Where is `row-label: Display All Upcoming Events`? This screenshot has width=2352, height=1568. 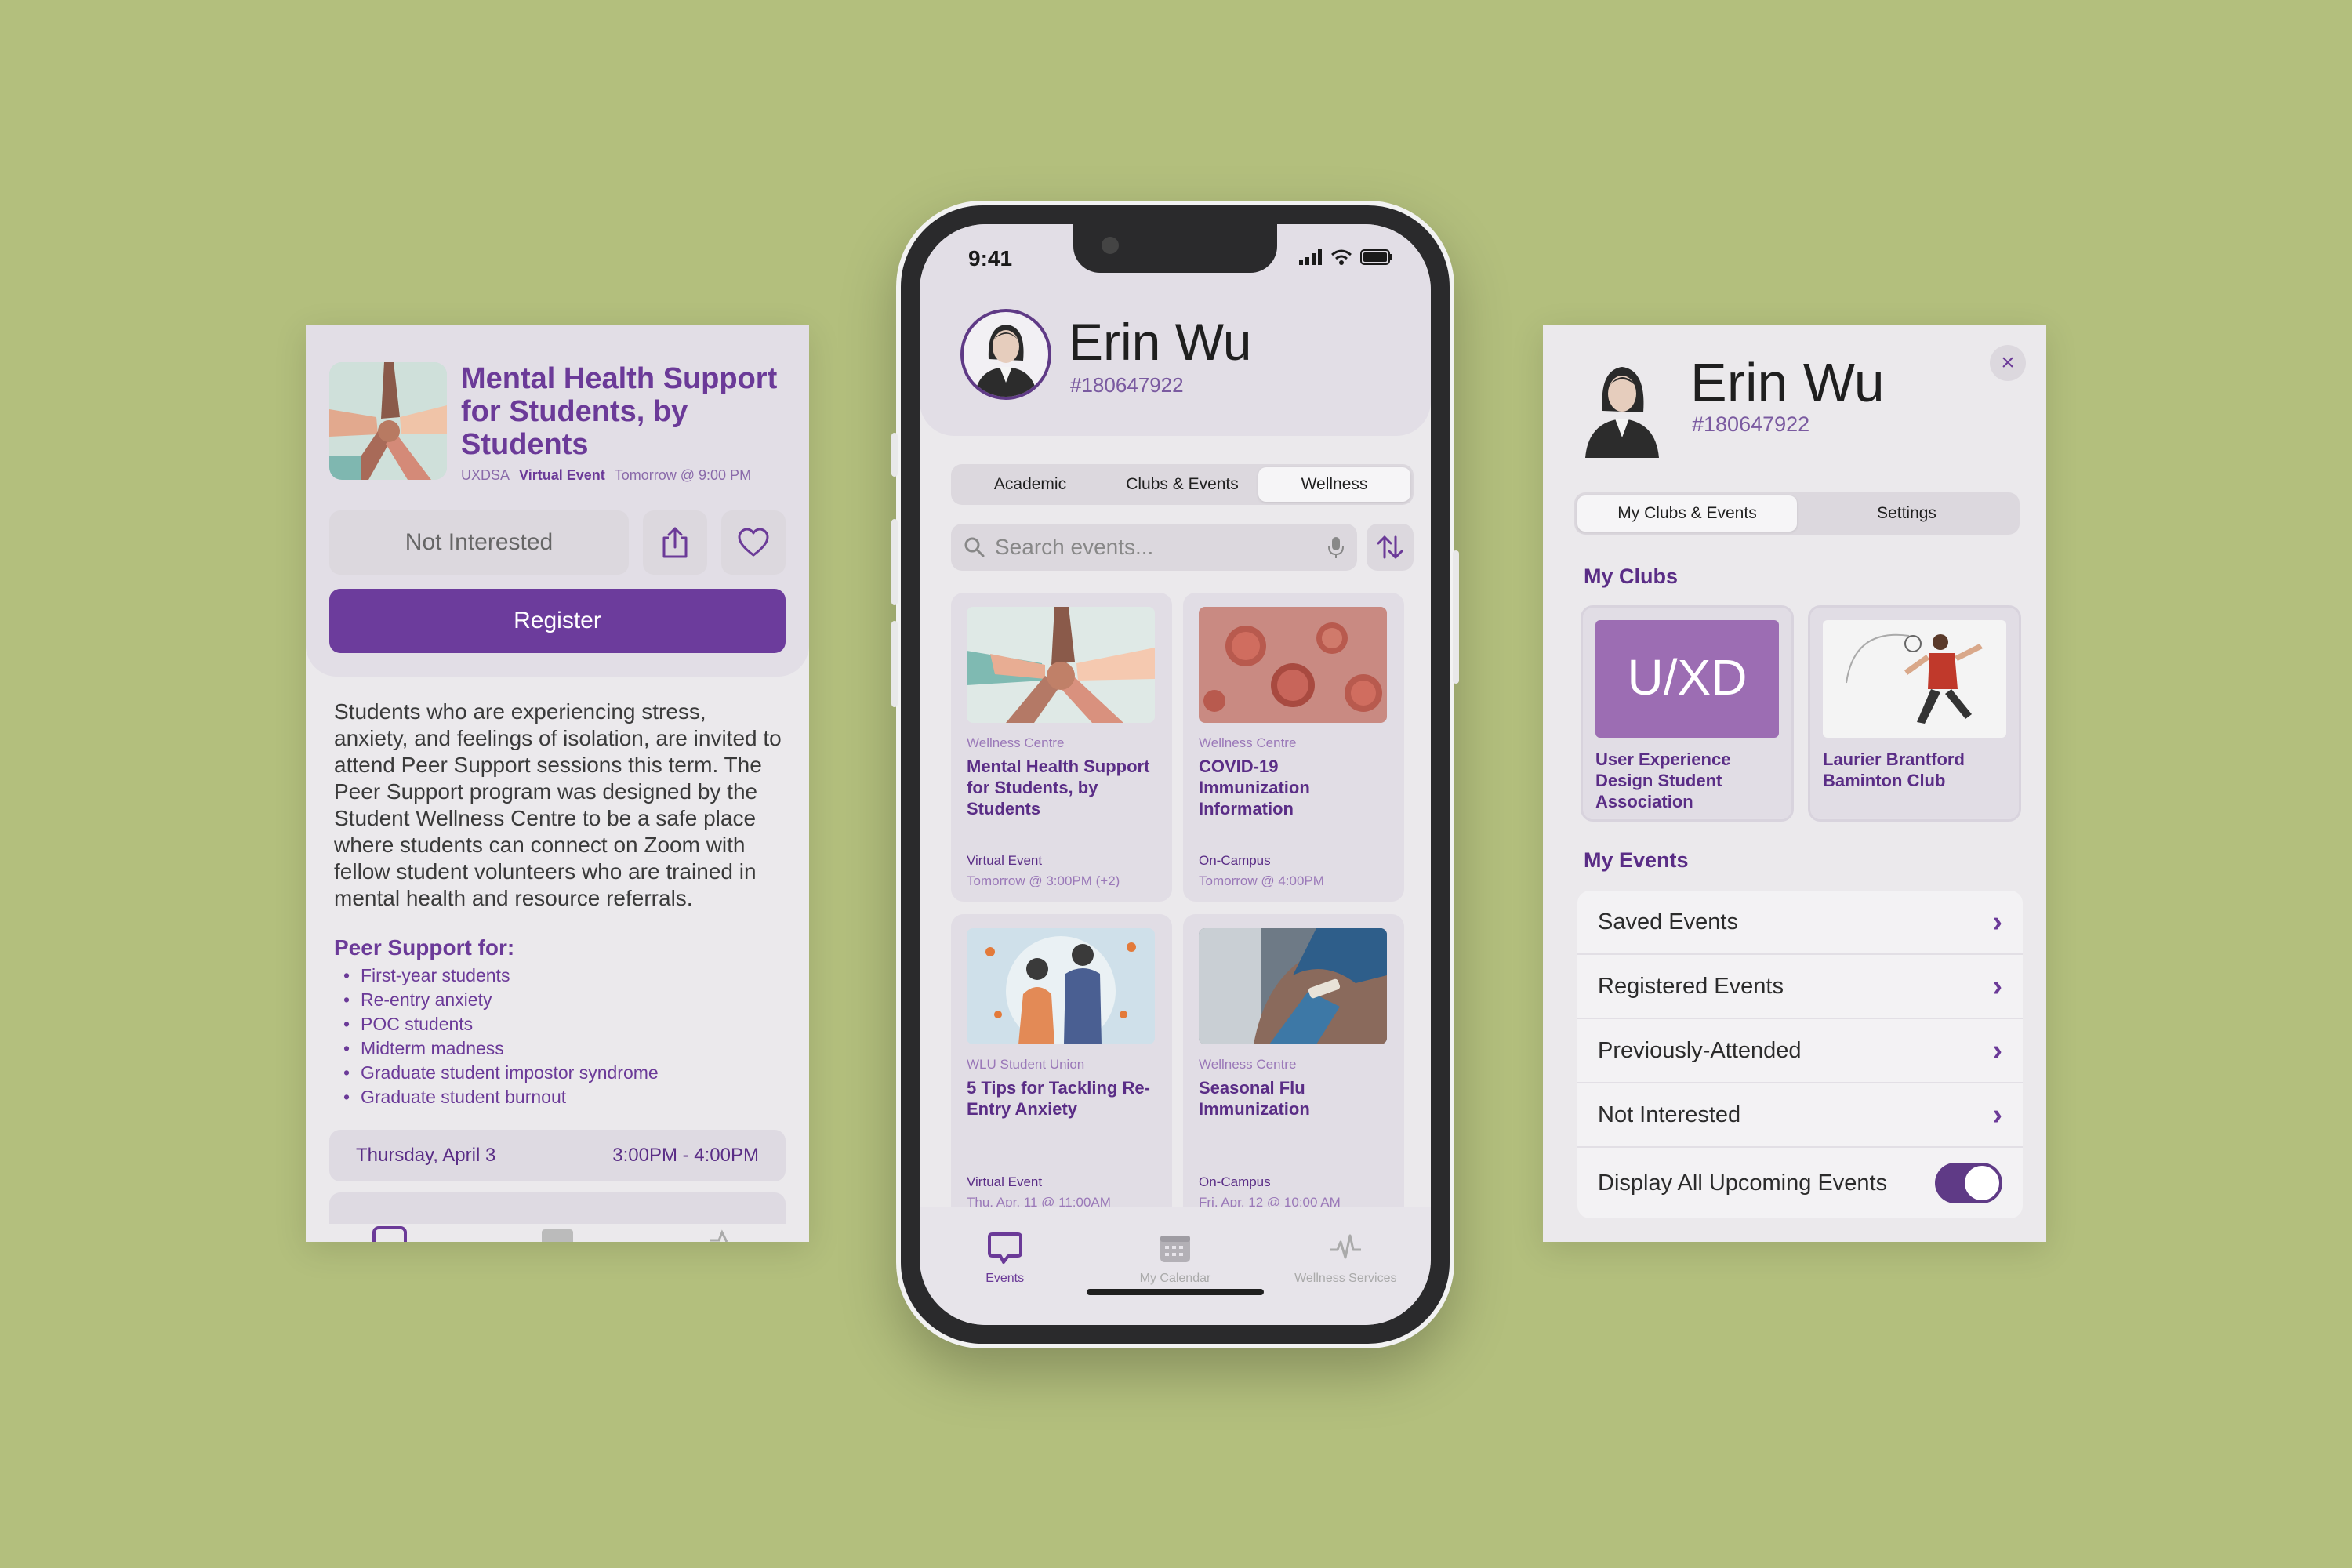 row-label: Display All Upcoming Events is located at coordinates (1743, 1183).